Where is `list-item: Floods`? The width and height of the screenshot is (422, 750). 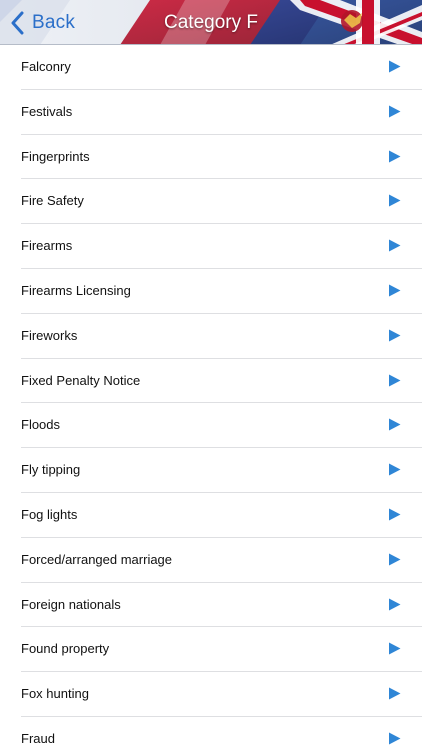 list-item: Floods is located at coordinates (211, 426).